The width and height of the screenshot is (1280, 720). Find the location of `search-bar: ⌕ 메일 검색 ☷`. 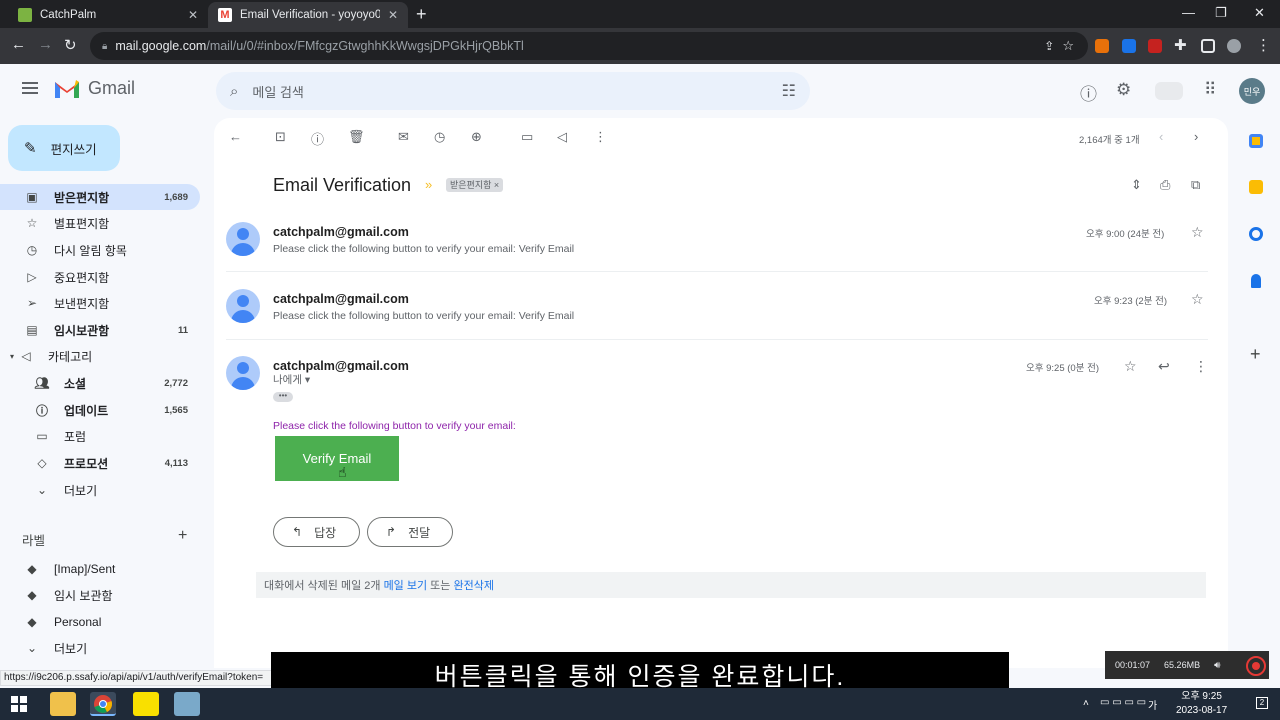

search-bar: ⌕ 메일 검색 ☷ is located at coordinates (513, 91).